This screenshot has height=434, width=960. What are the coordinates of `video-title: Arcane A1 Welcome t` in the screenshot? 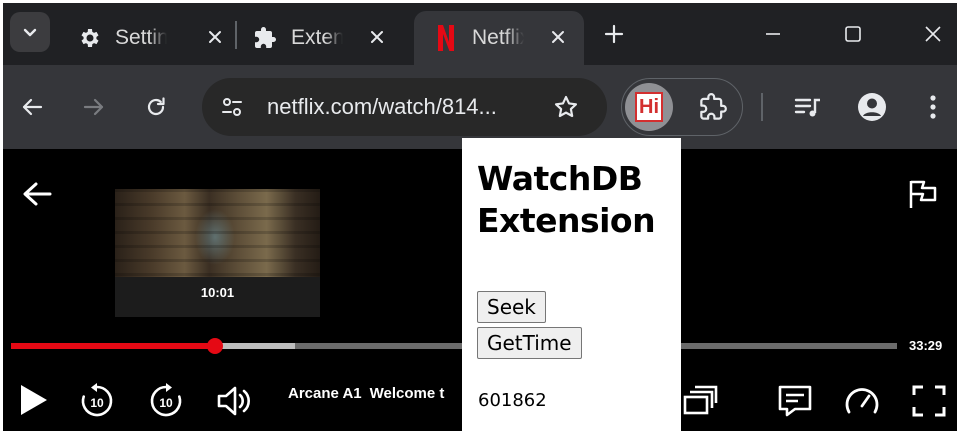 It's located at (378, 393).